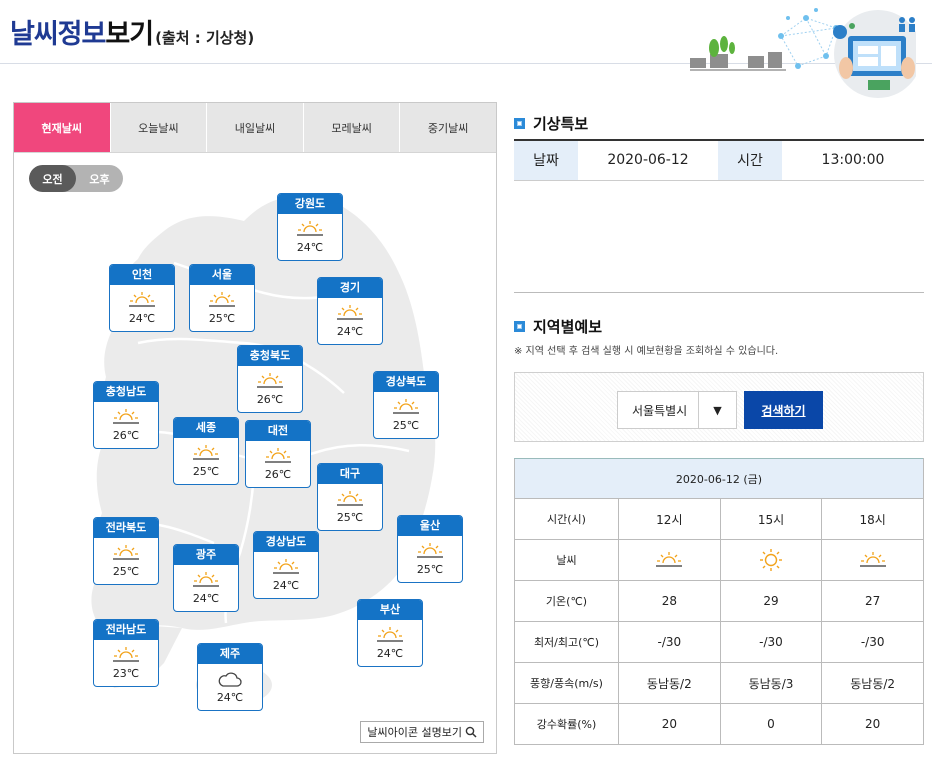 This screenshot has width=932, height=760. Describe the element at coordinates (230, 679) in the screenshot. I see `cloud-icon` at that location.